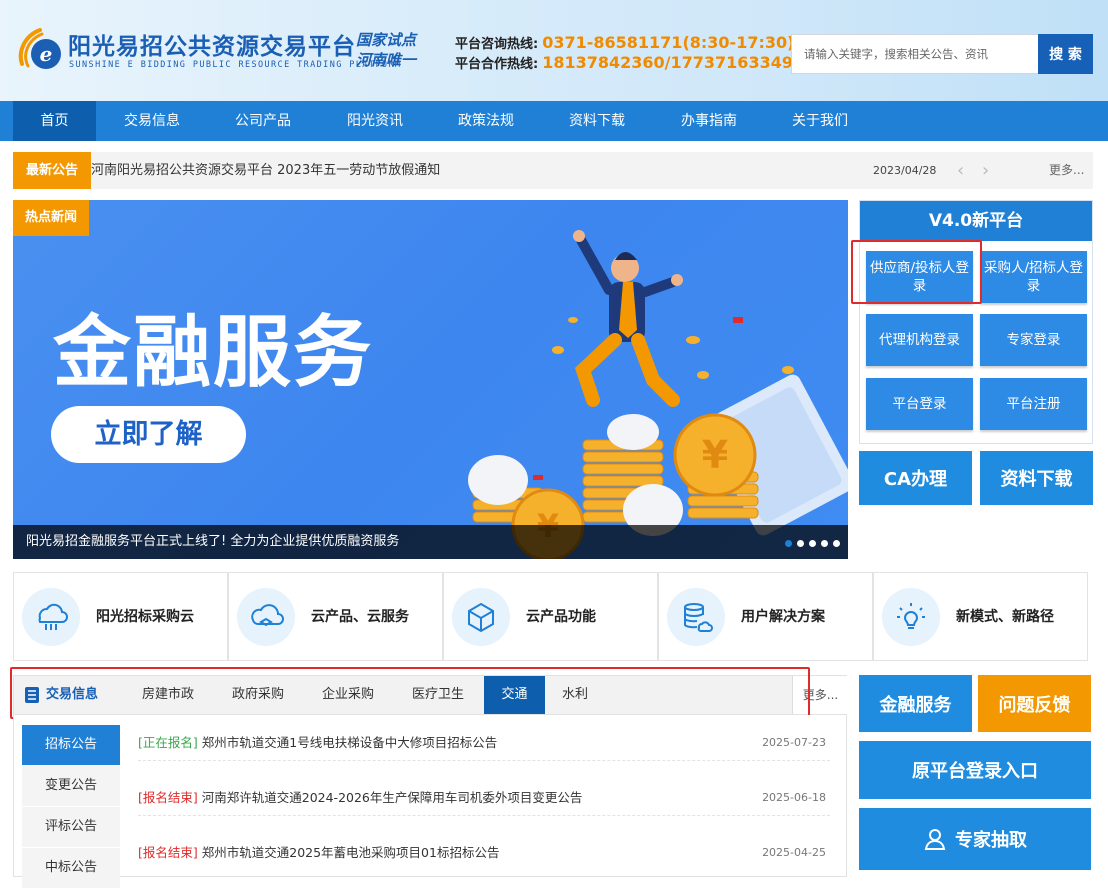 Image resolution: width=1108 pixels, height=888 pixels. I want to click on feedback-button: 问题反馈, so click(1034, 703).